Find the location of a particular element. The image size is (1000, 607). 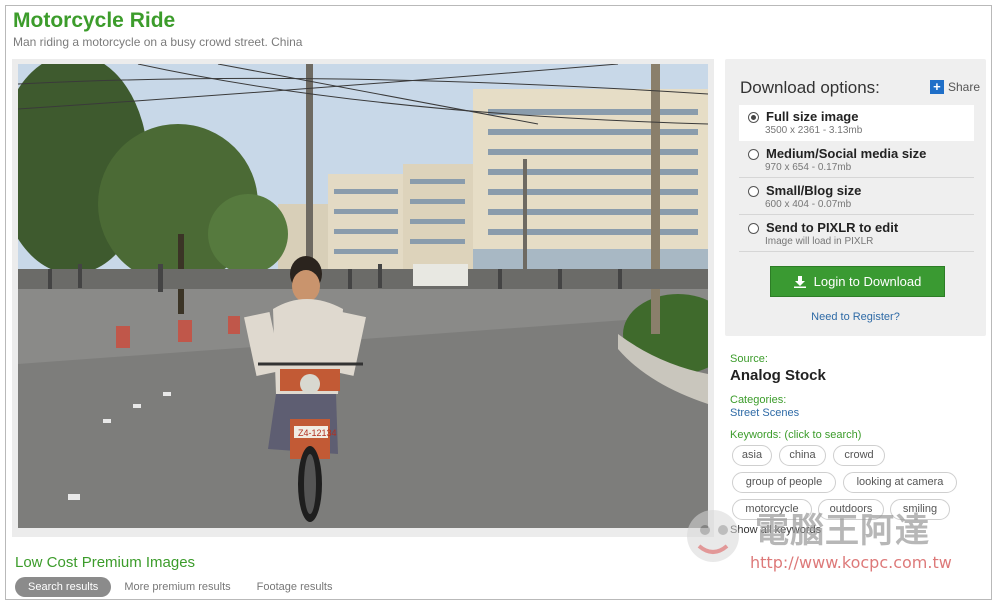

keyword-tag: crowd is located at coordinates (859, 455).